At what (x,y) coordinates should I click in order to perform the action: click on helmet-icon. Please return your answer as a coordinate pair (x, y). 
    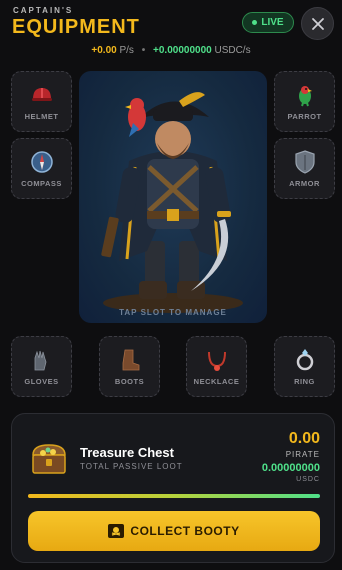
    Looking at the image, I should click on (42, 95).